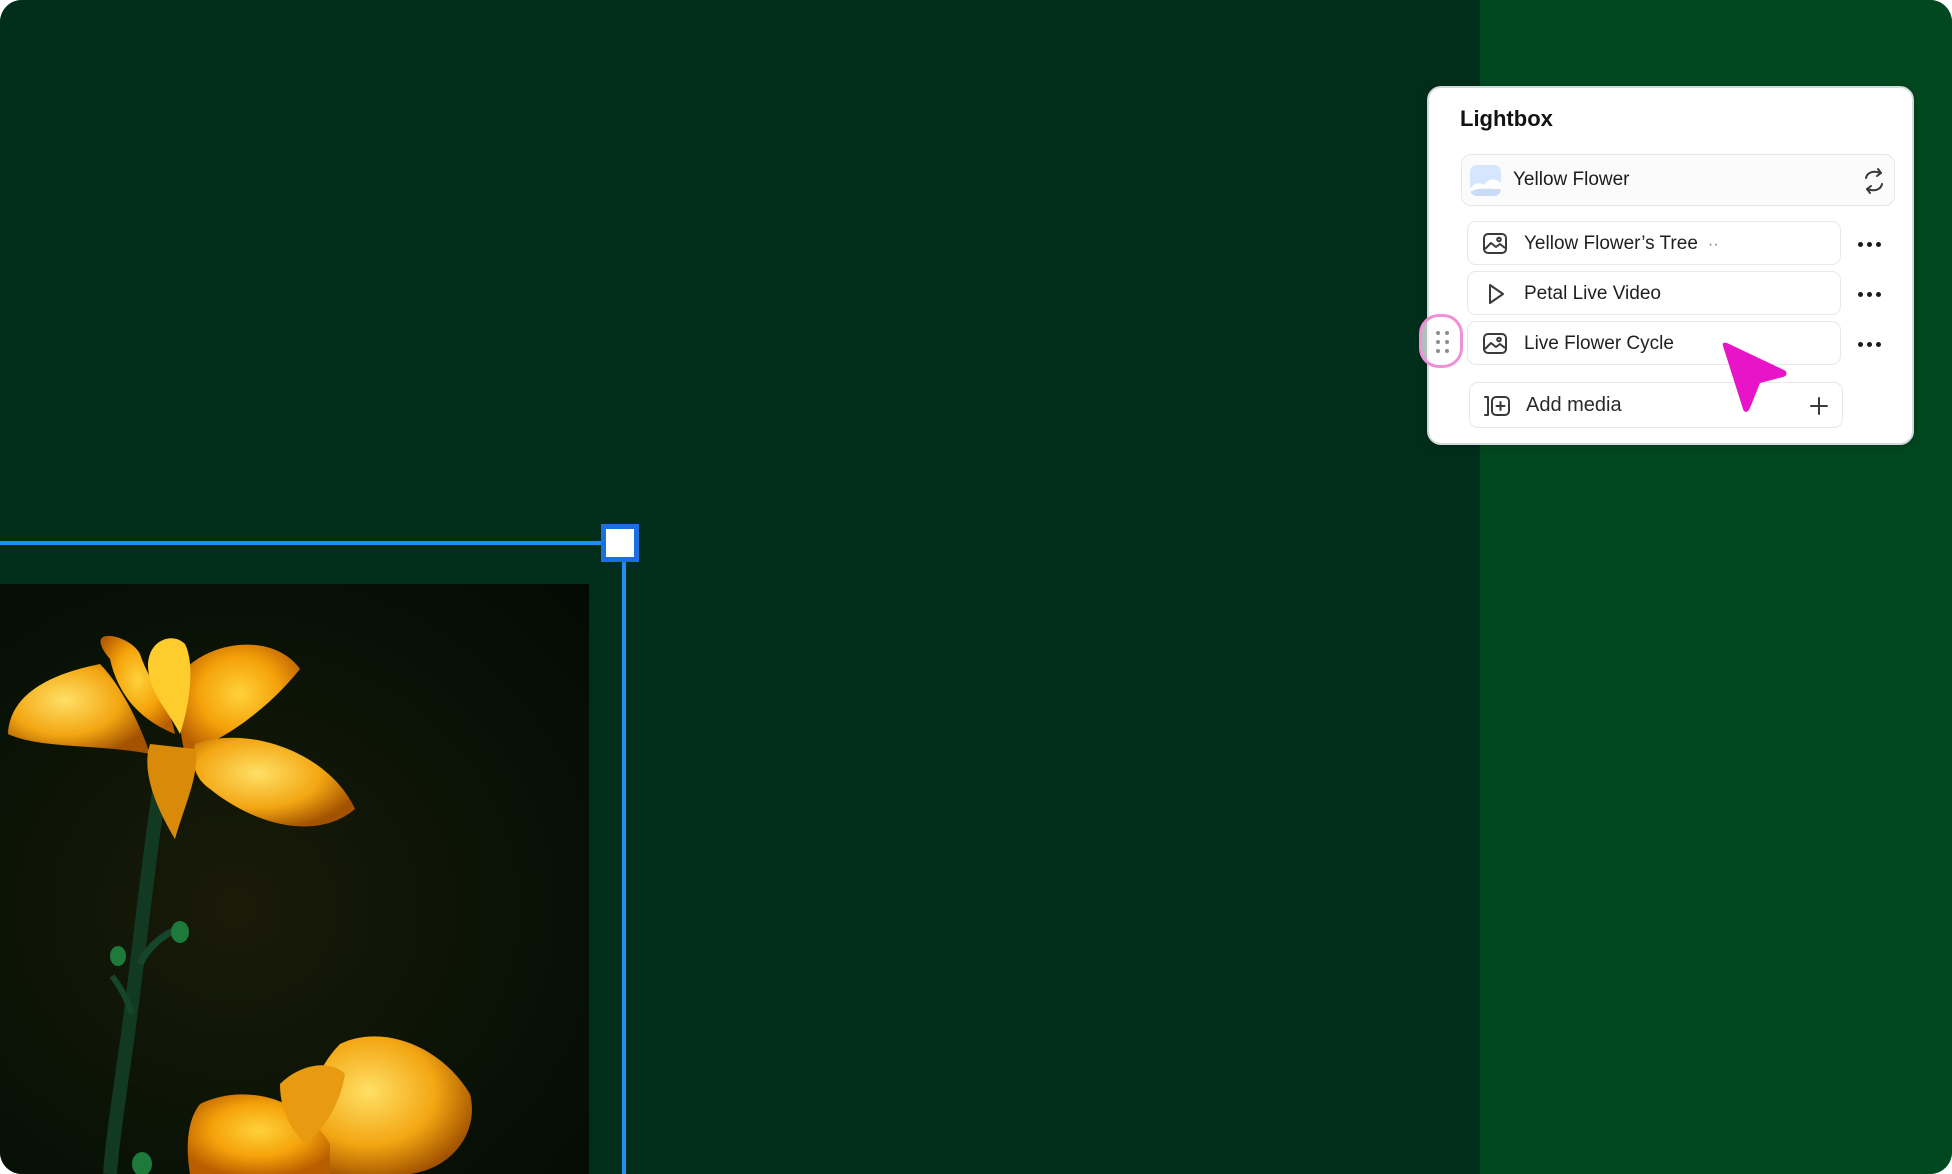  I want to click on add-media-icon, so click(1497, 406).